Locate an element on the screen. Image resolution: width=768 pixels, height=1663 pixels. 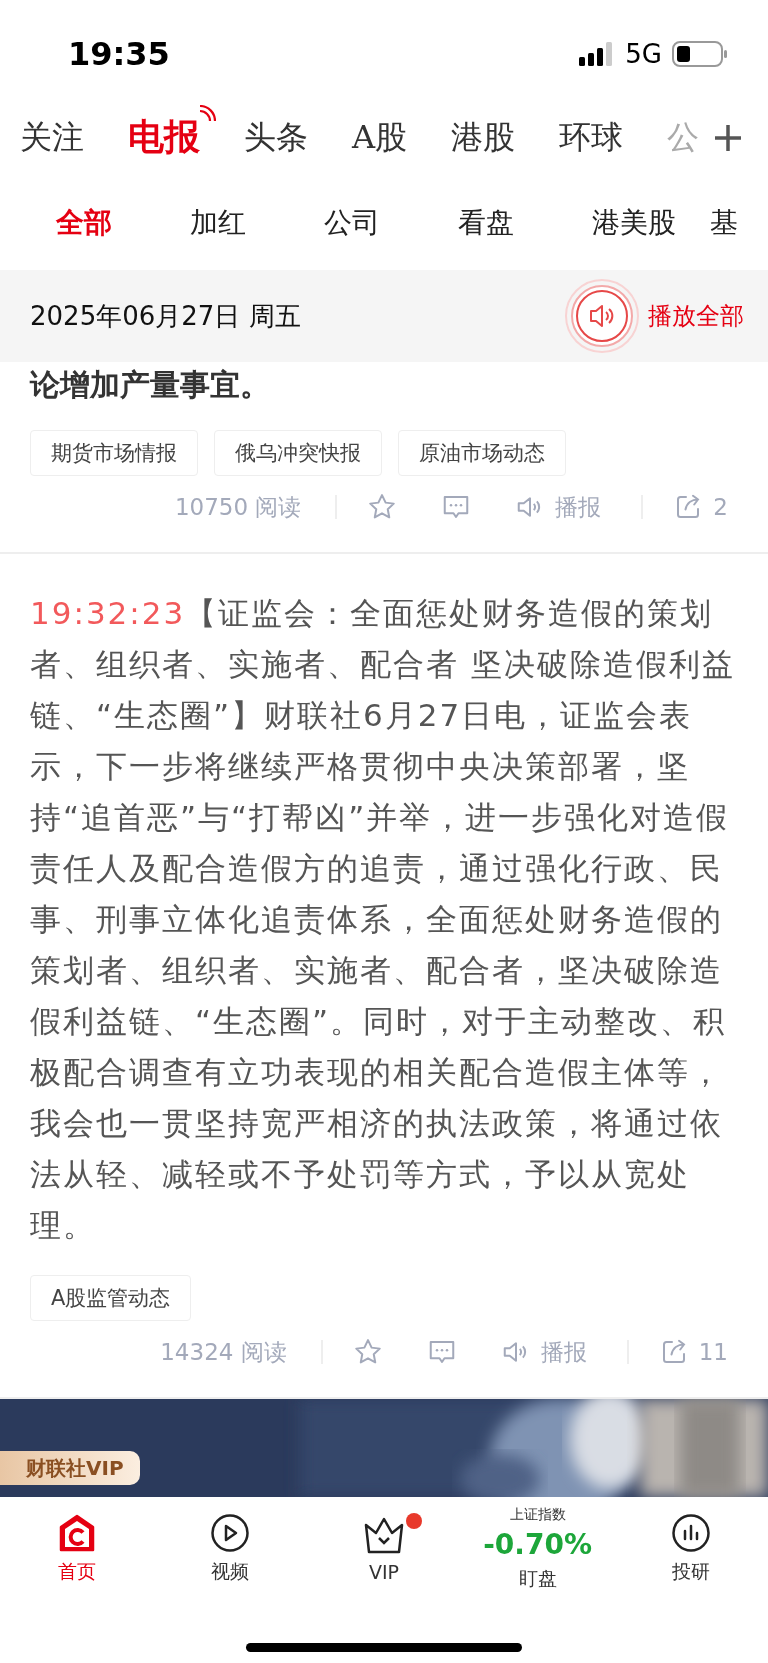
channel-tab: 环球 is located at coordinates (591, 137).